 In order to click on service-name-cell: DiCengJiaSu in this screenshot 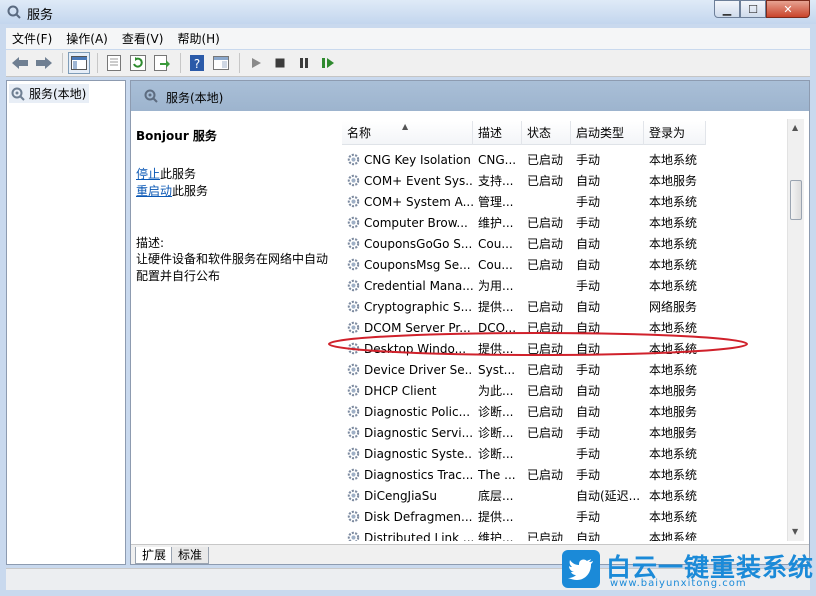, I will do `click(407, 495)`.